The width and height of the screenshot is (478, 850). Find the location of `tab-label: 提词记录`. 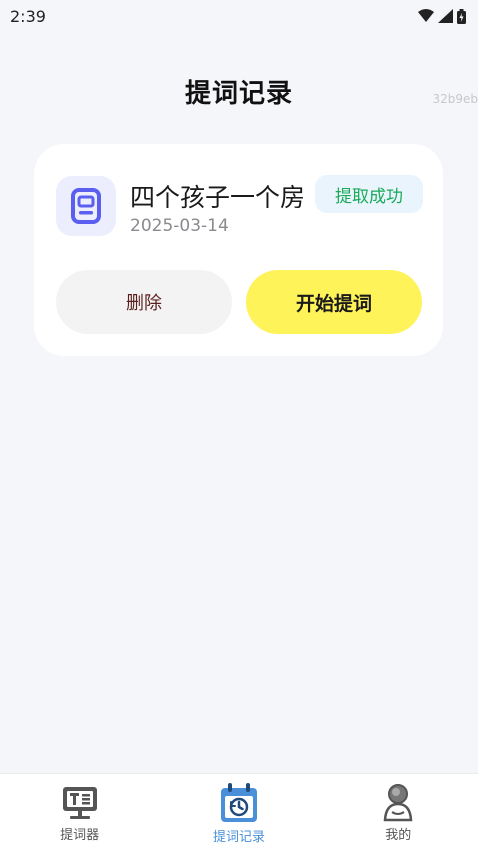

tab-label: 提词记录 is located at coordinates (238, 837).